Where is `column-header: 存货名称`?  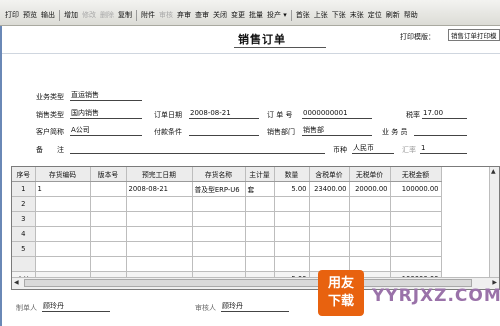 column-header: 存货名称 is located at coordinates (219, 174).